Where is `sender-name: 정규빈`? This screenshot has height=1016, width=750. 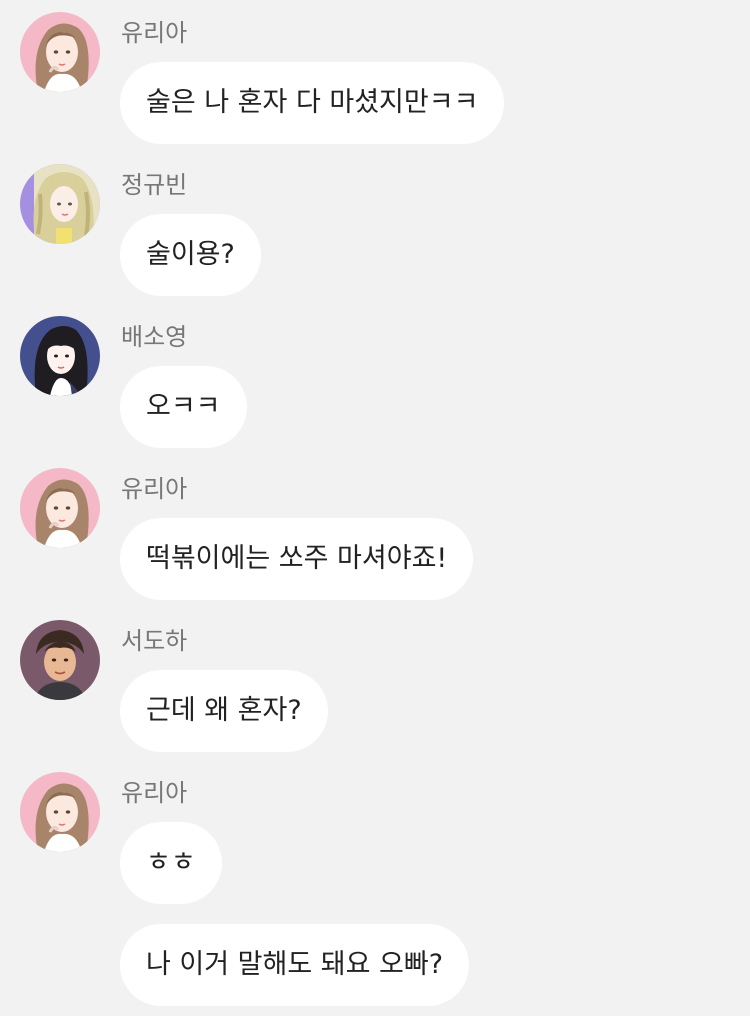 sender-name: 정규빈 is located at coordinates (154, 185).